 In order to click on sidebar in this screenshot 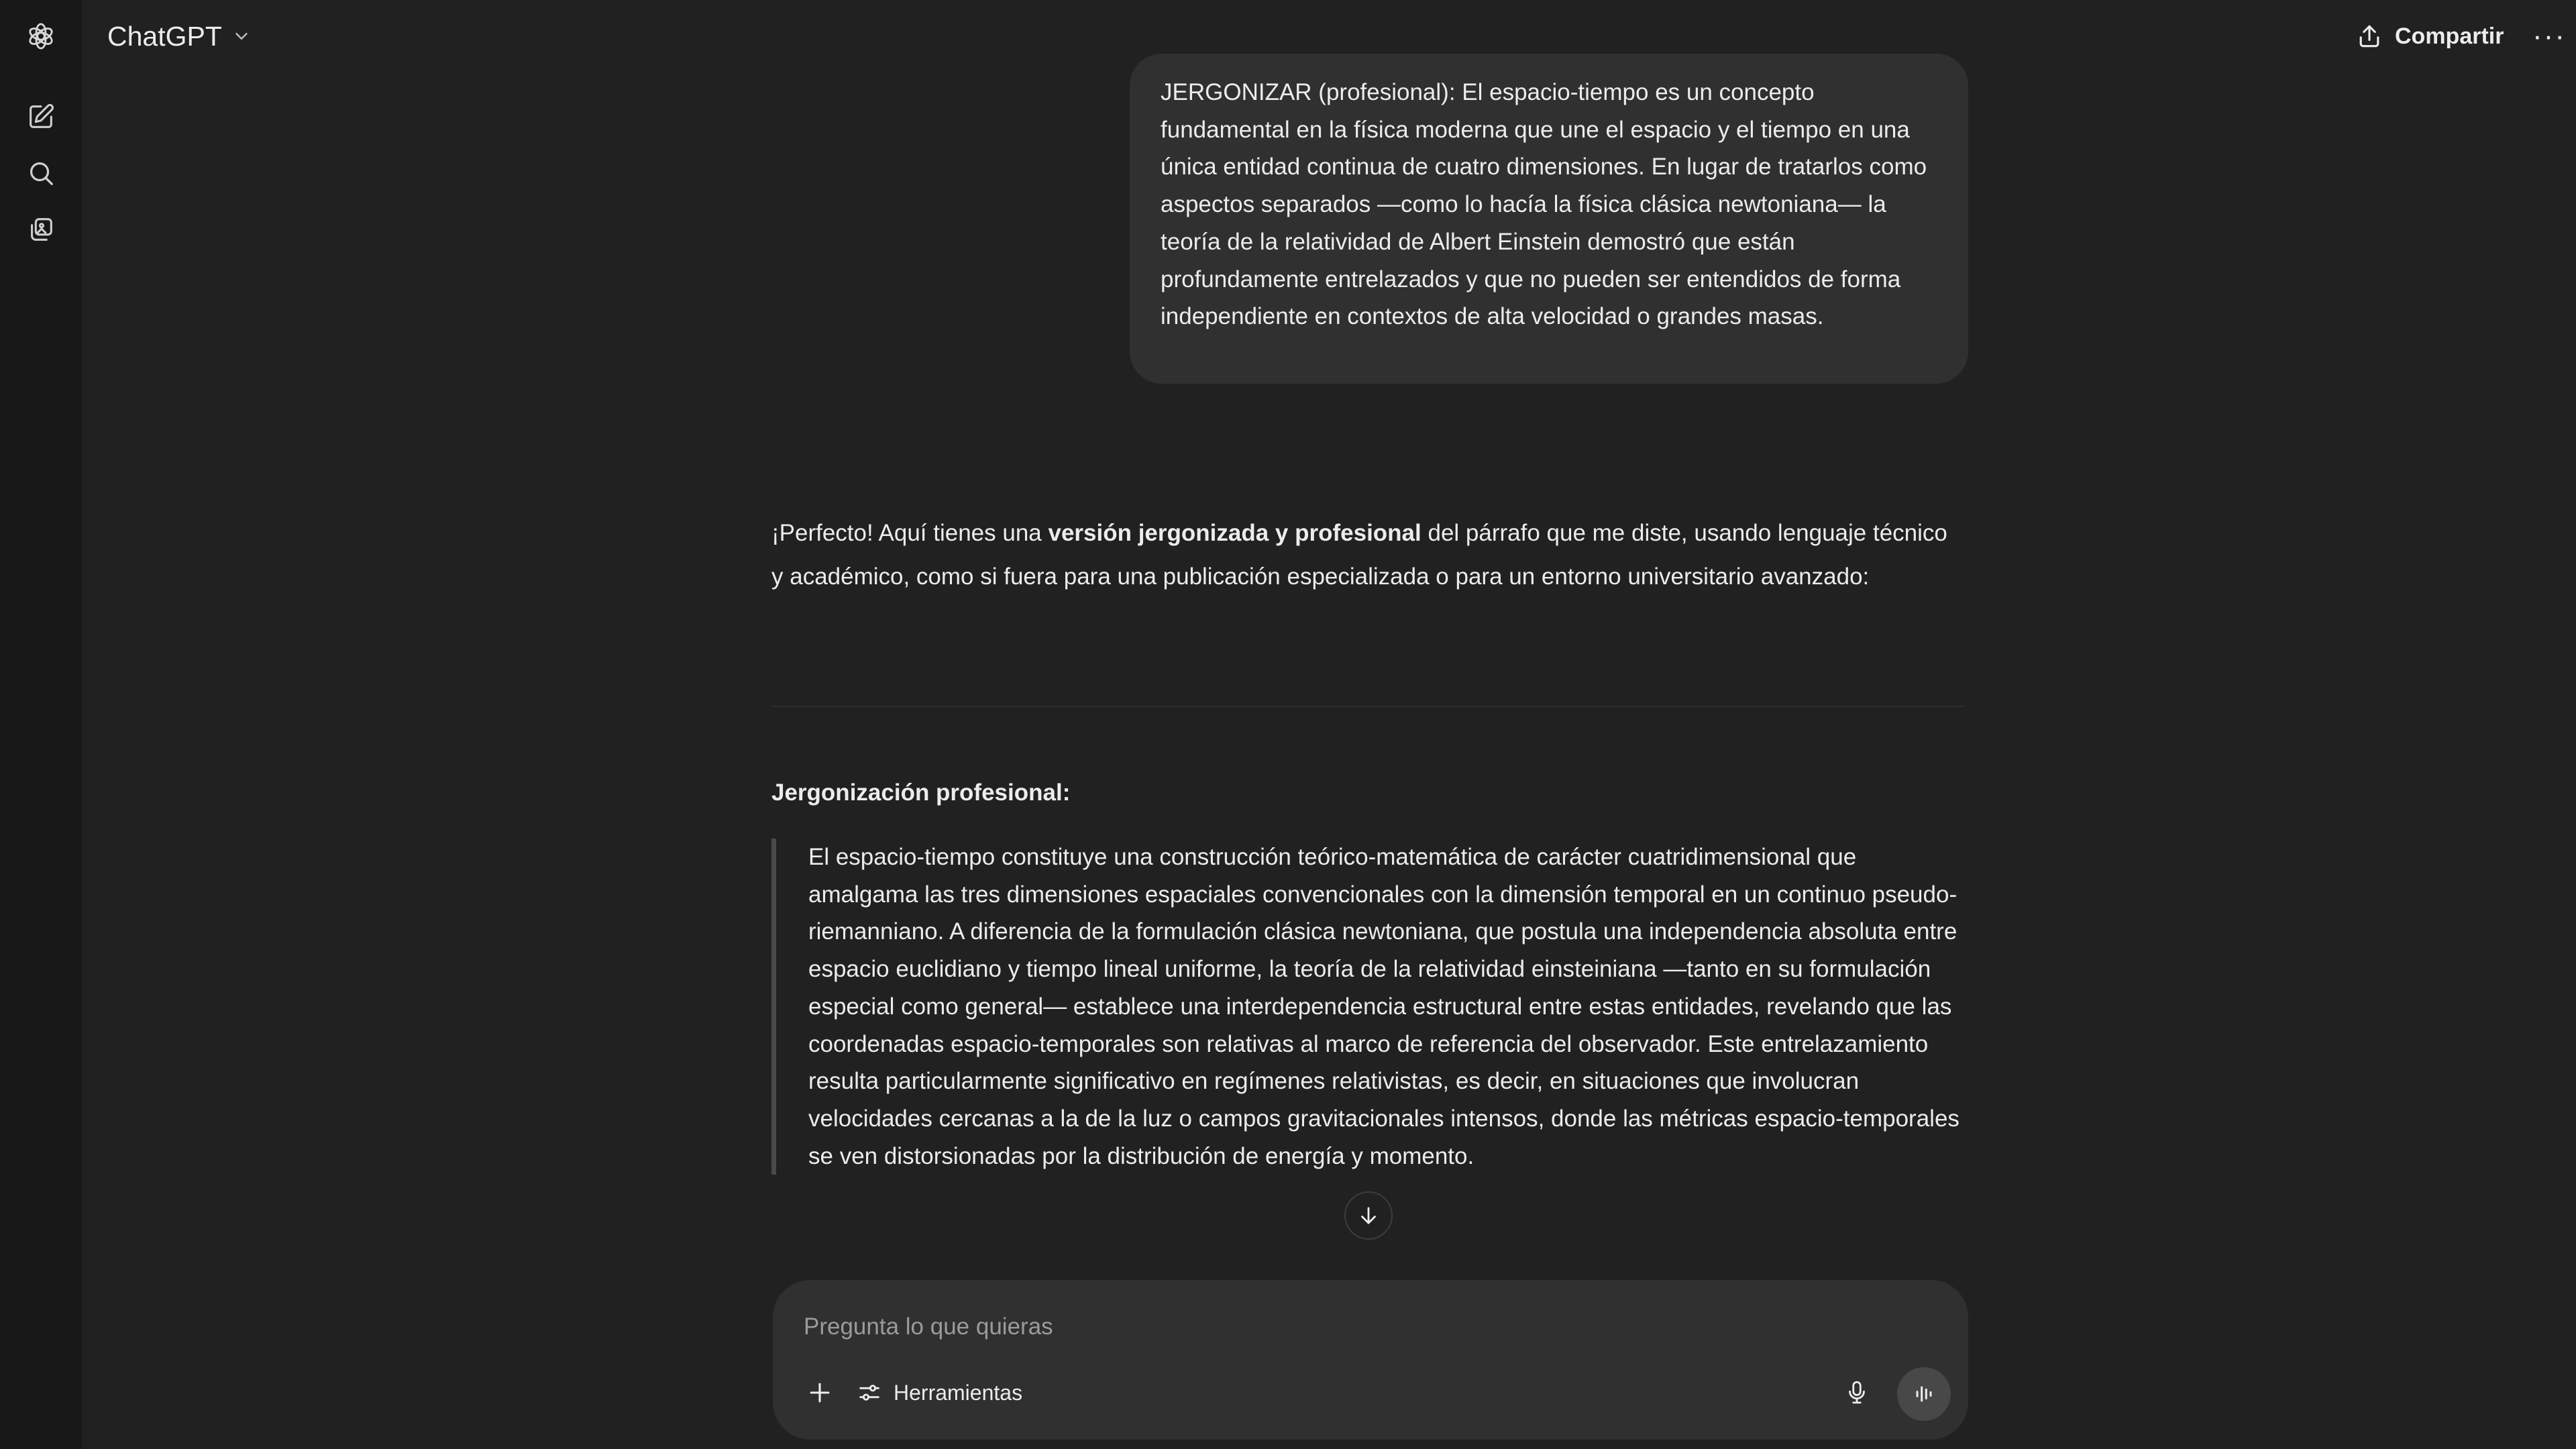, I will do `click(41, 724)`.